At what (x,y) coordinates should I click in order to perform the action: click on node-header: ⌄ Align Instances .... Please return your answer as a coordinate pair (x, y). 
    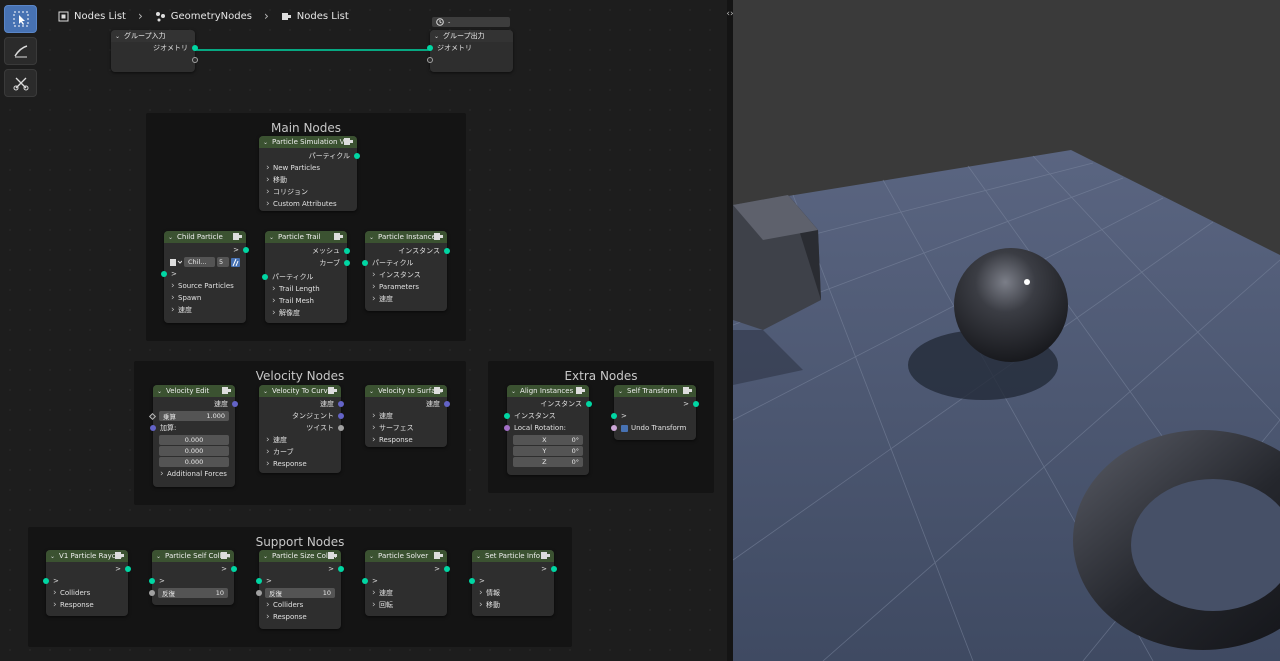
    Looking at the image, I should click on (548, 391).